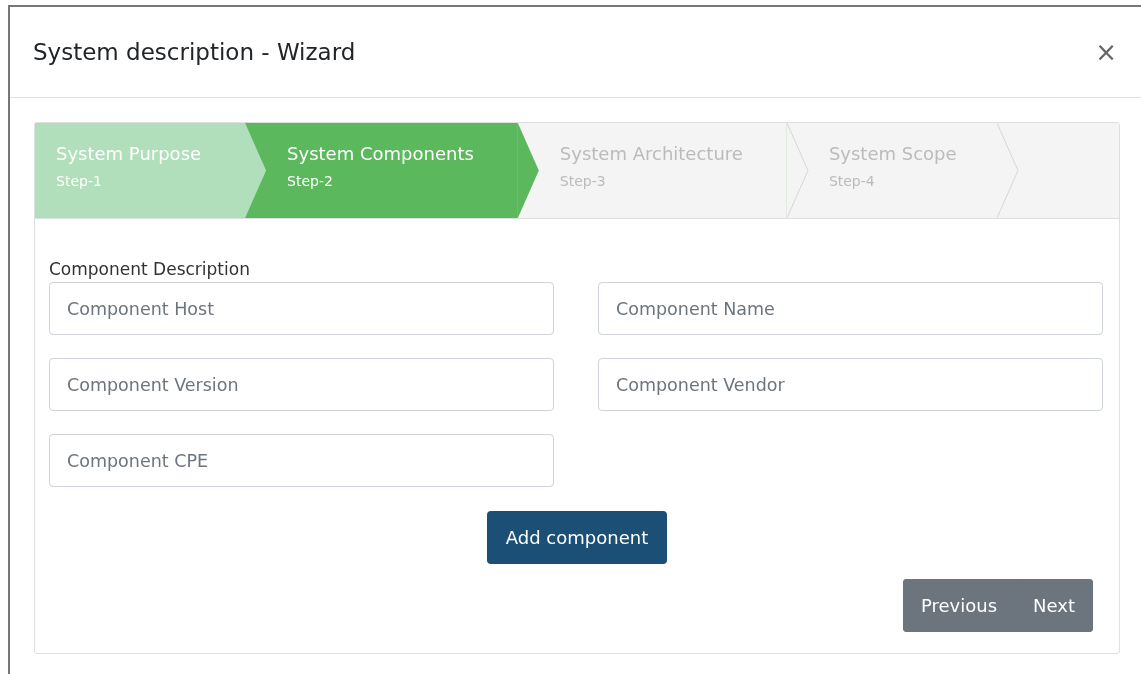 The width and height of the screenshot is (1141, 674). What do you see at coordinates (301, 384) in the screenshot?
I see `input-field: Component Version` at bounding box center [301, 384].